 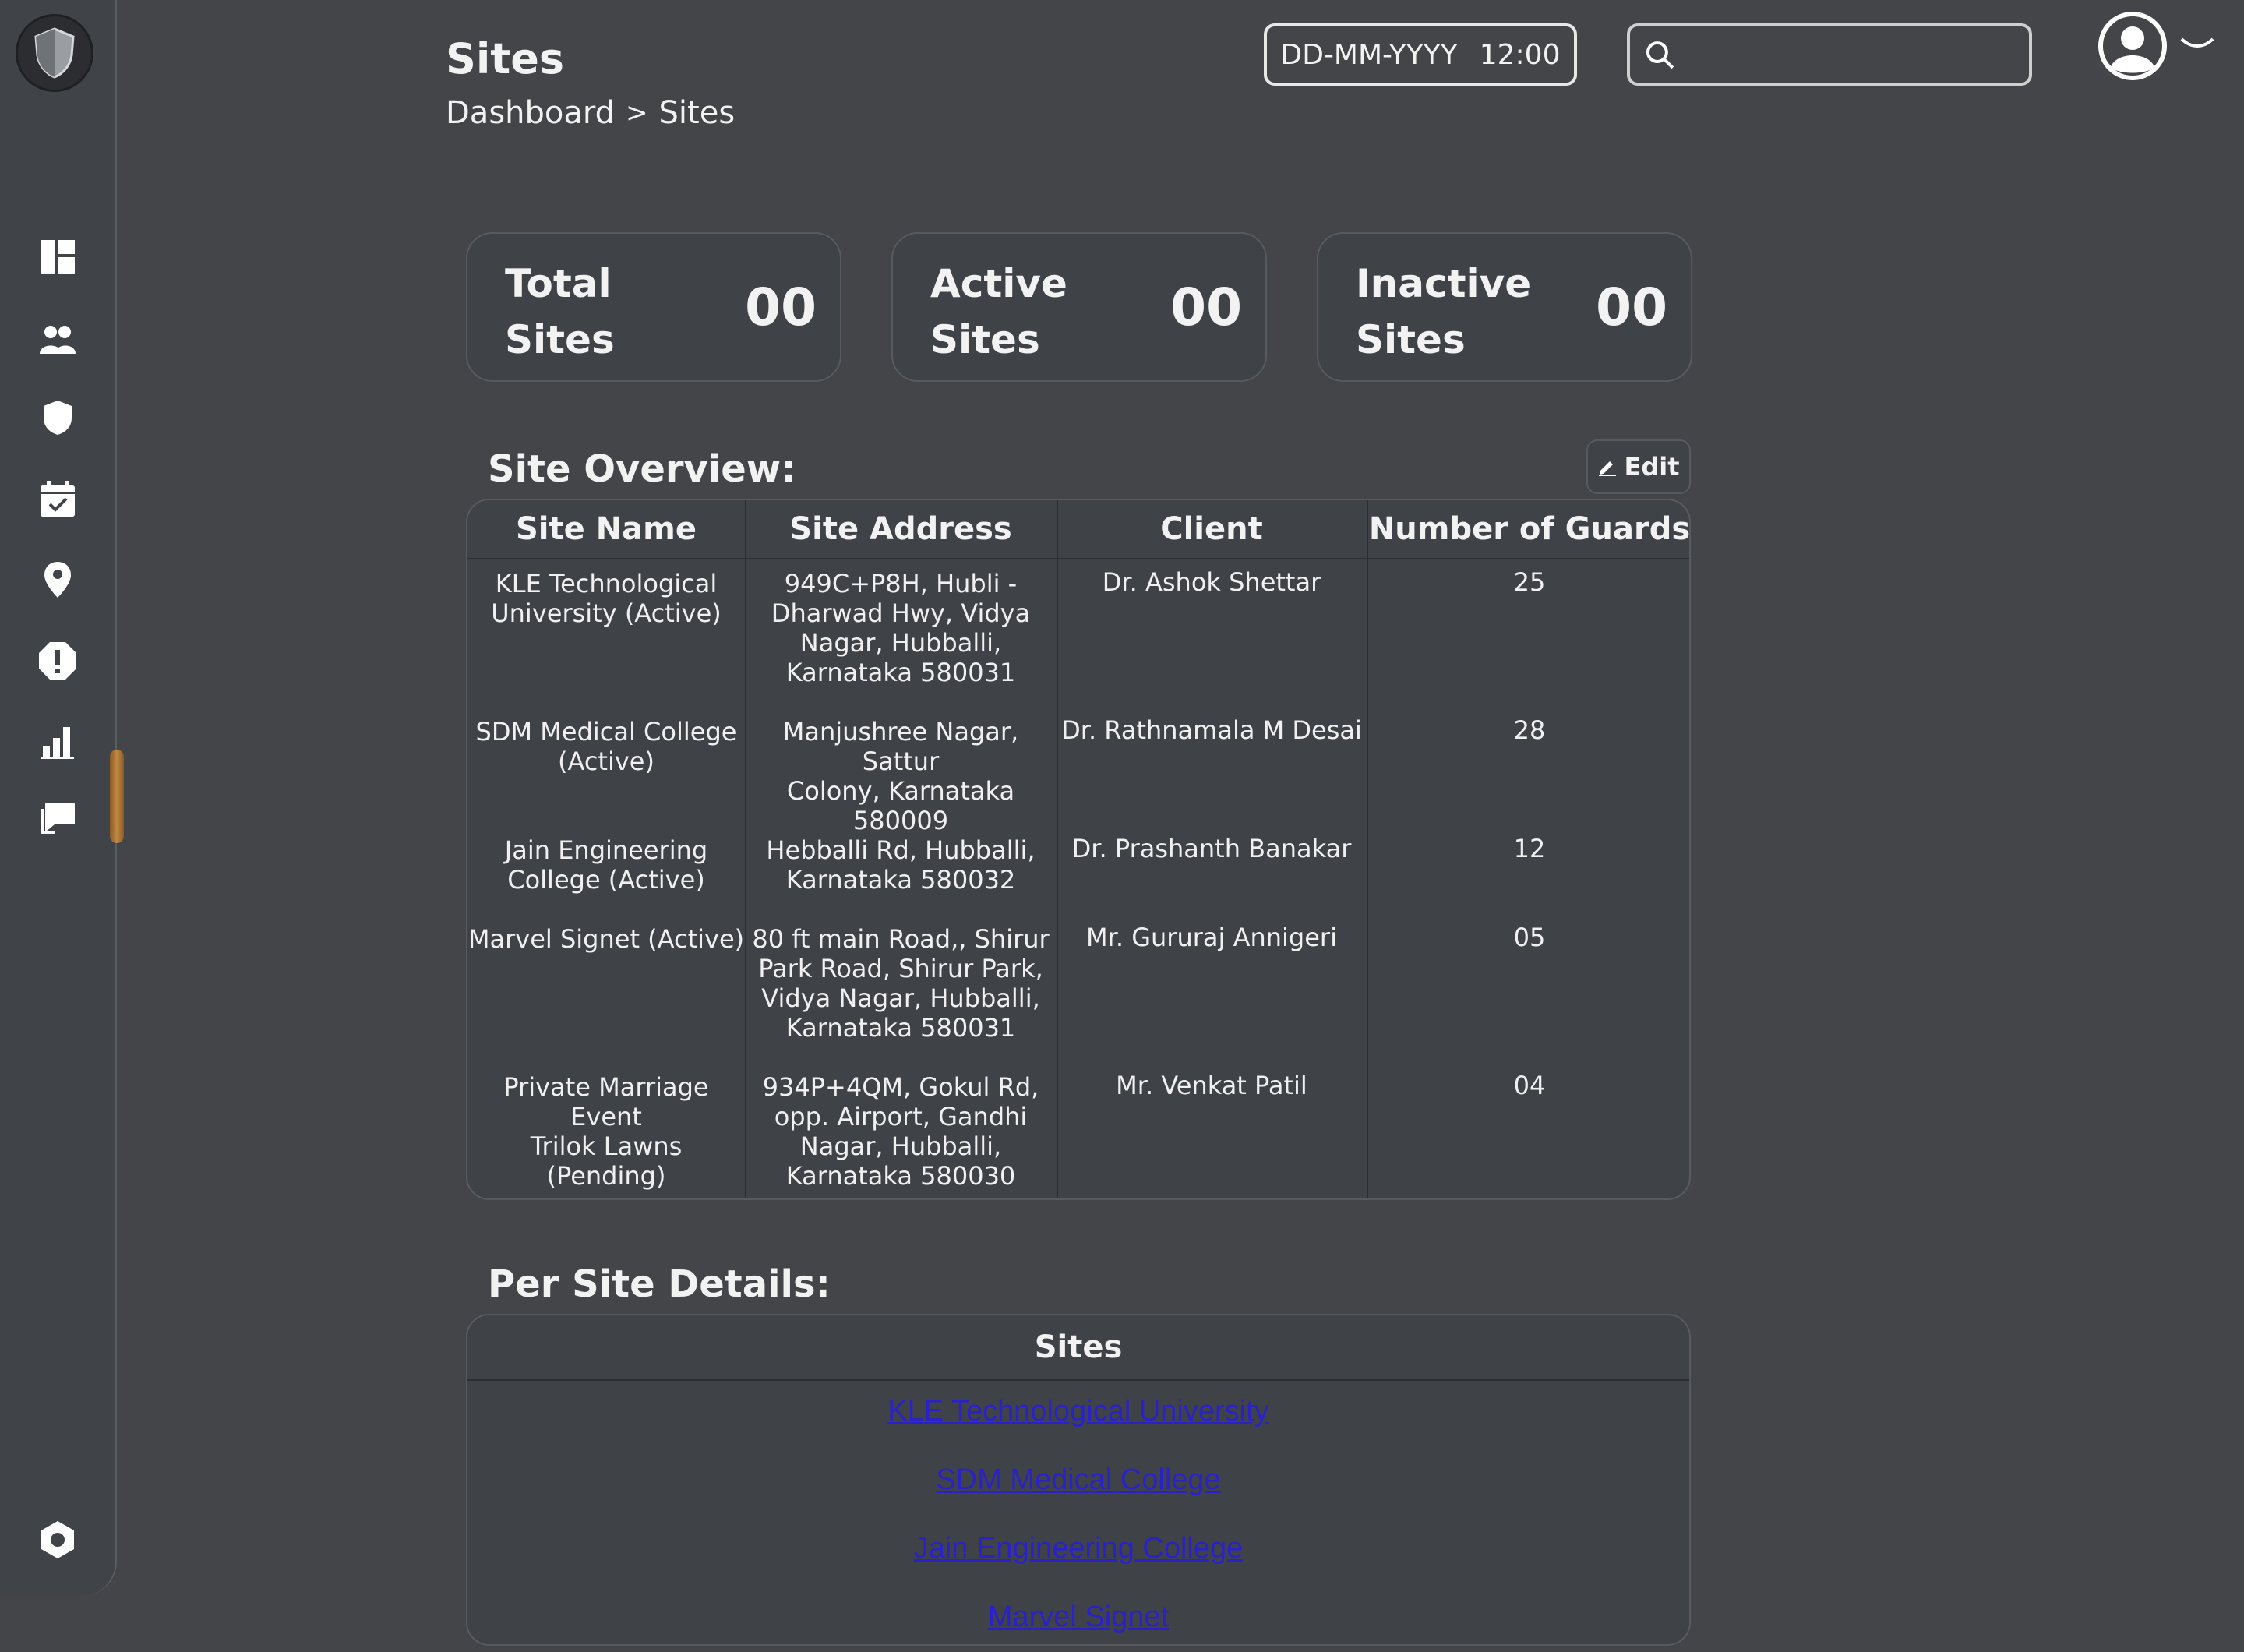 I want to click on nav-messages, so click(x=57, y=819).